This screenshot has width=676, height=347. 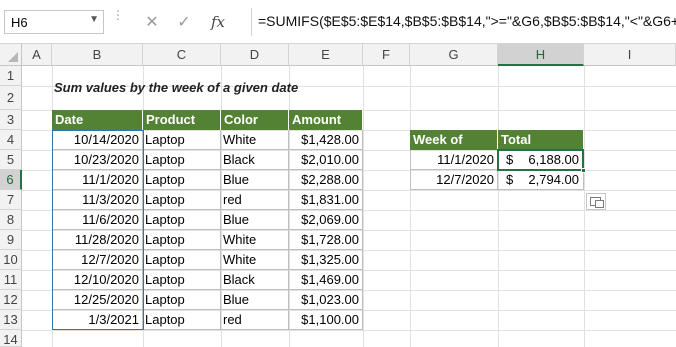 What do you see at coordinates (326, 200) in the screenshot?
I see `amount-cell: $1,831.00` at bounding box center [326, 200].